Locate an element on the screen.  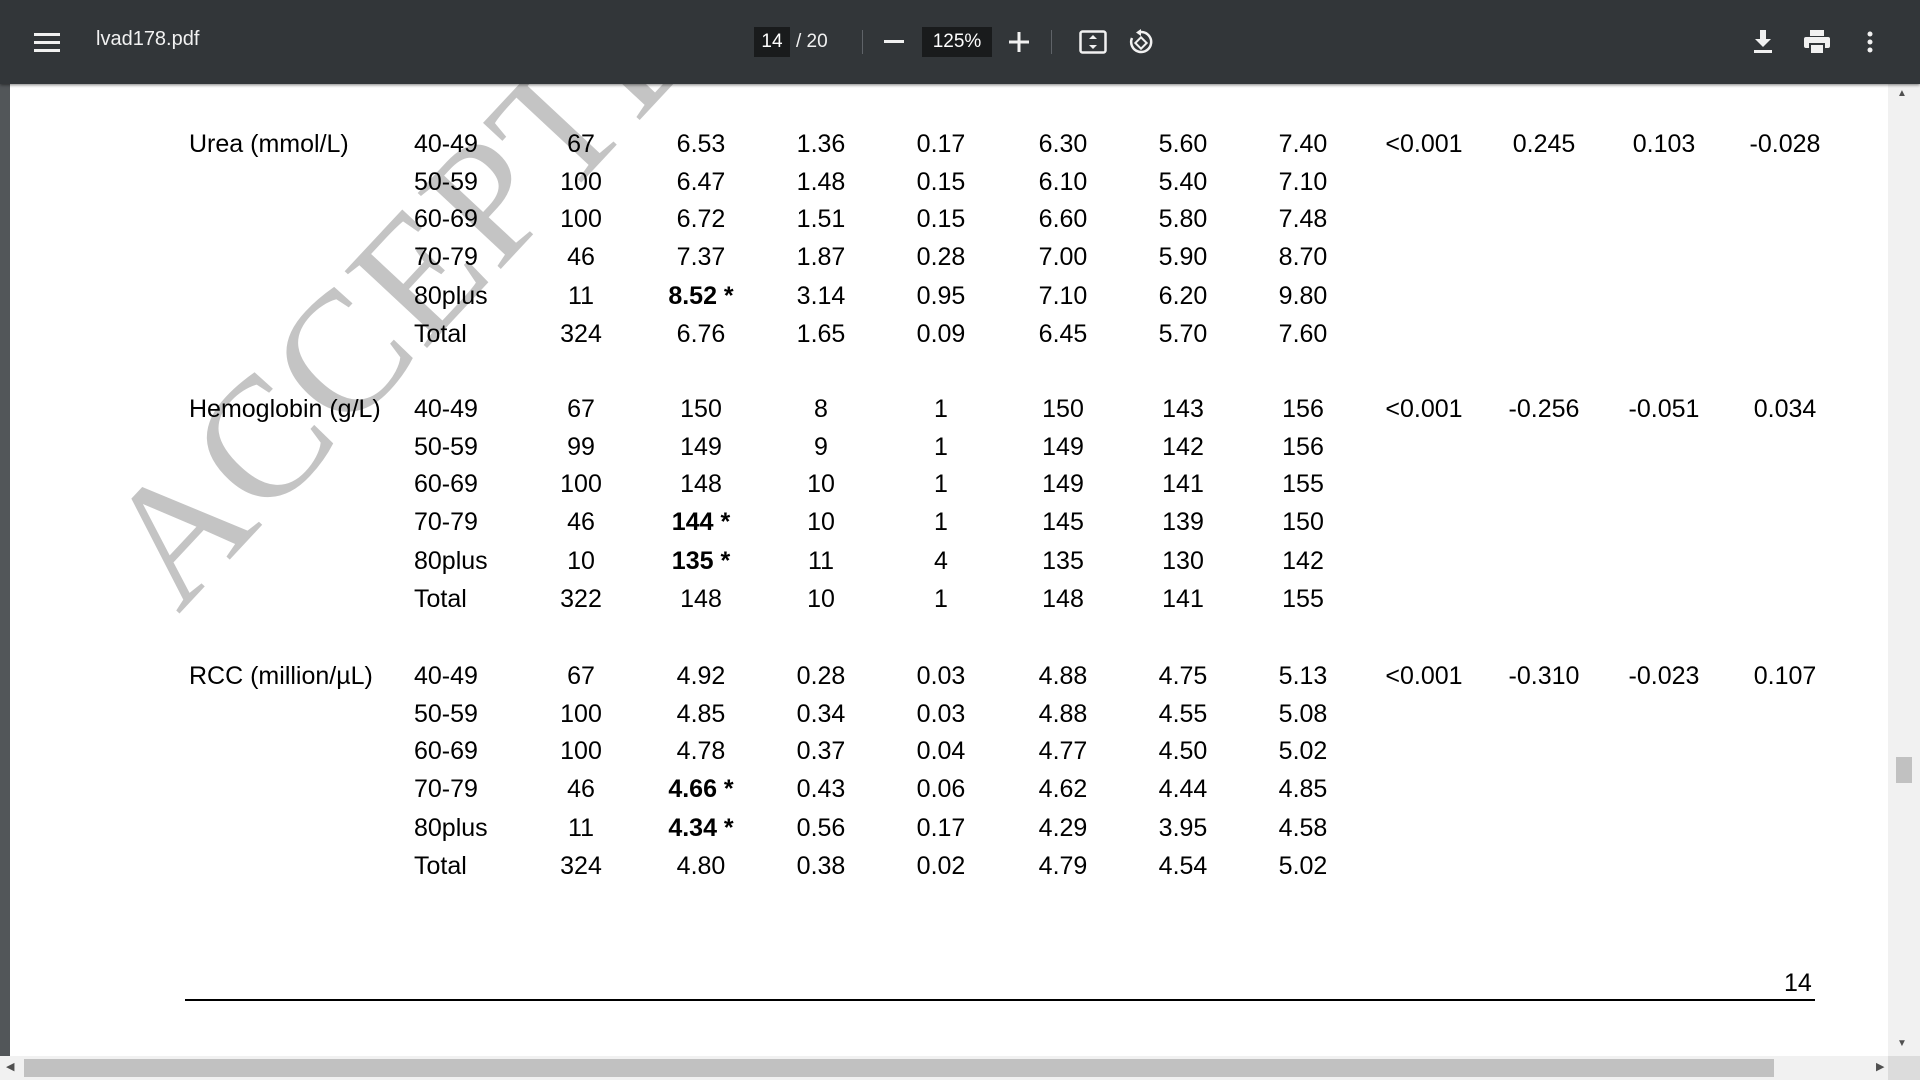
se-cell: 0.02 is located at coordinates (941, 866).